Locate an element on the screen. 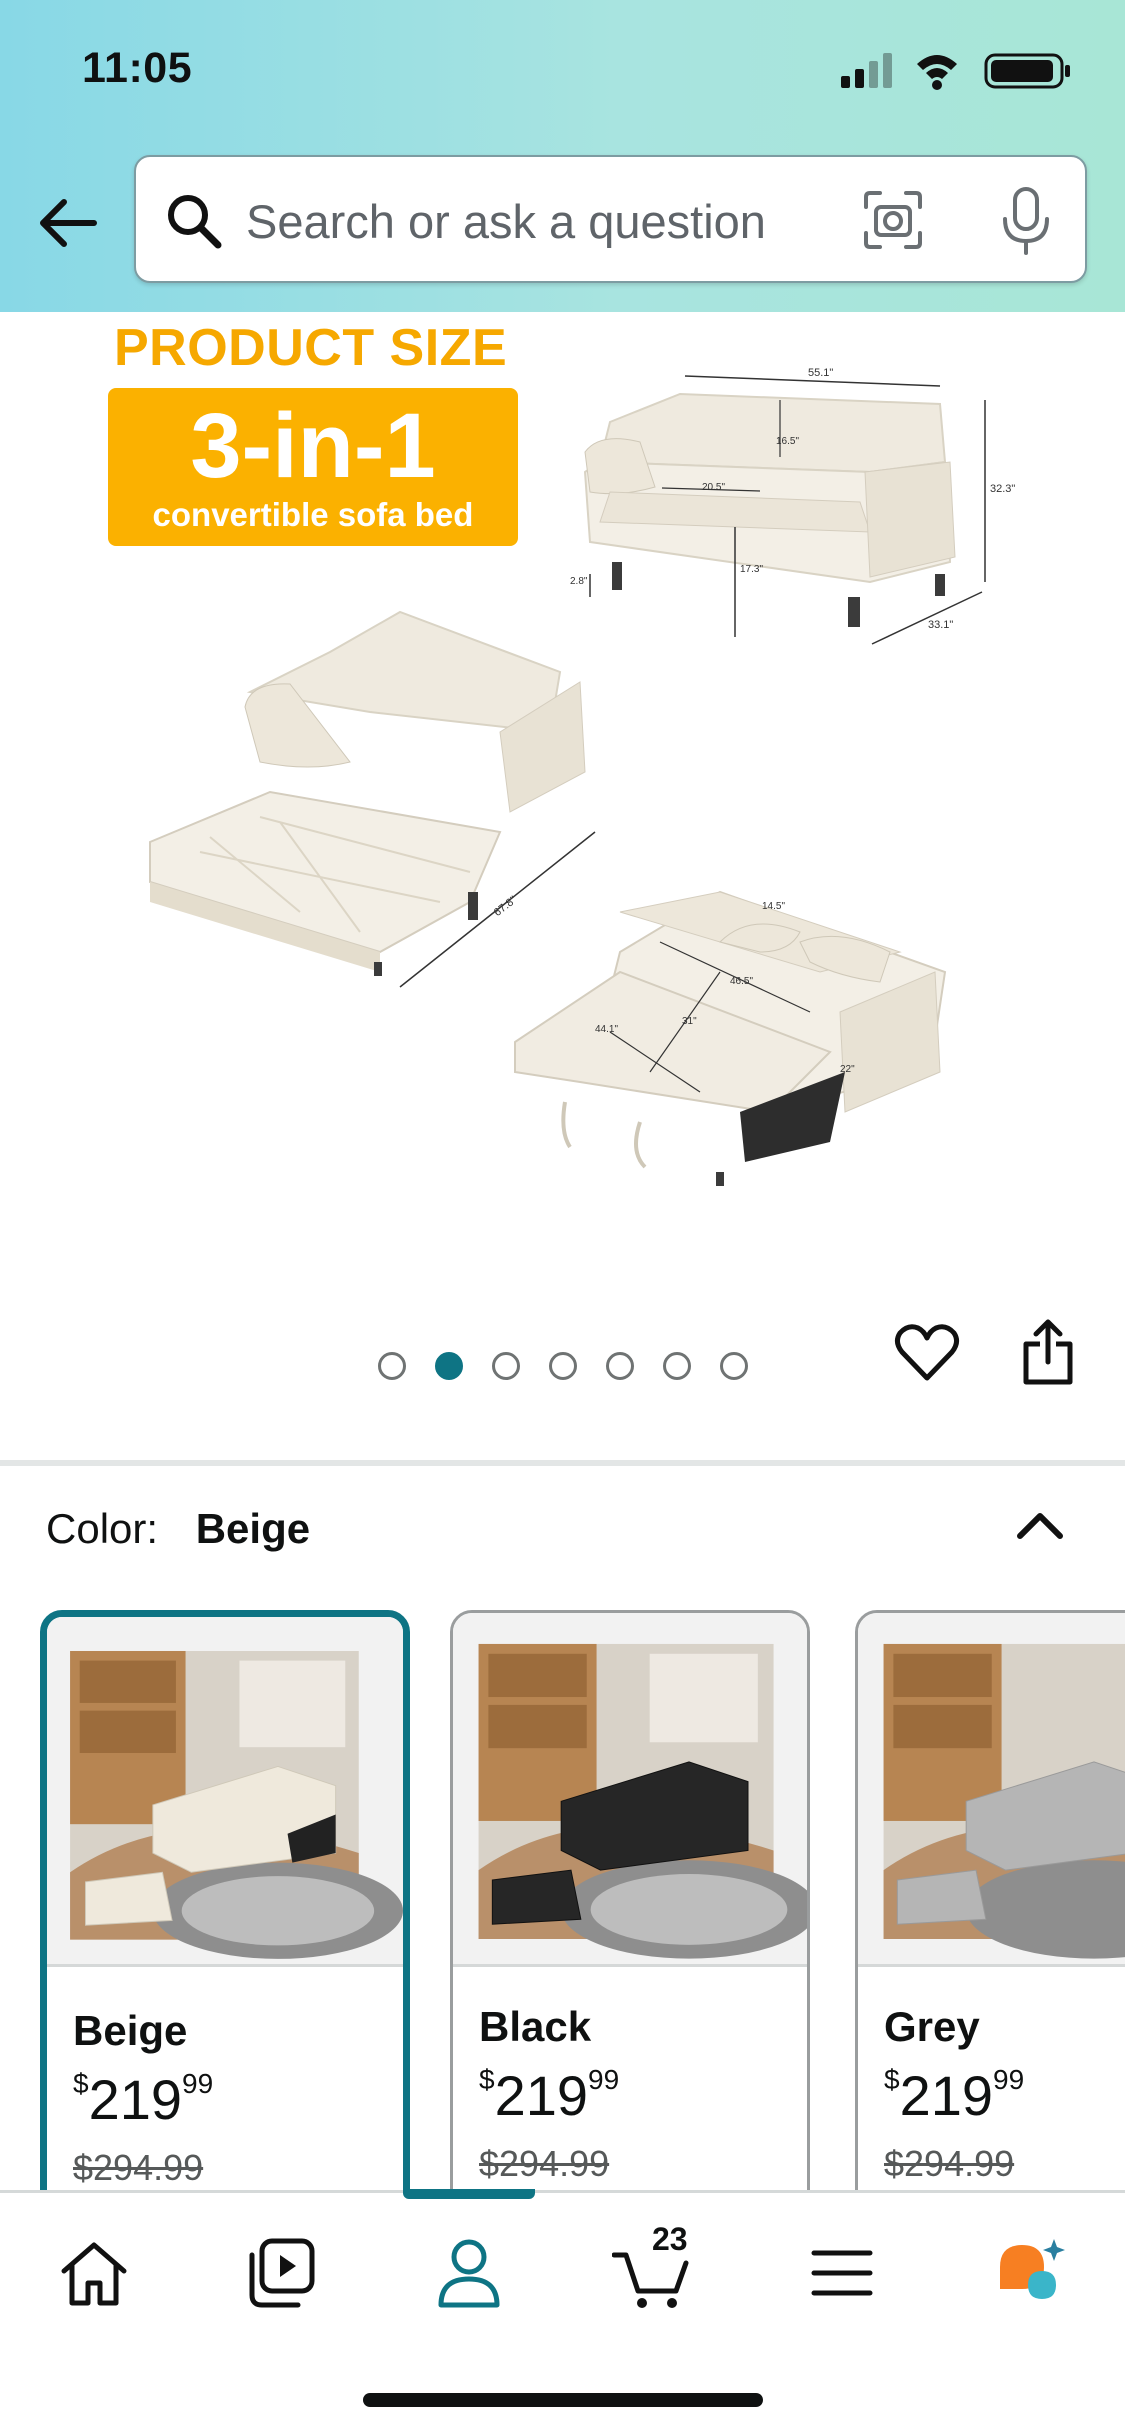 The height and width of the screenshot is (2436, 1125). video-library-icon is located at coordinates (282, 2273).